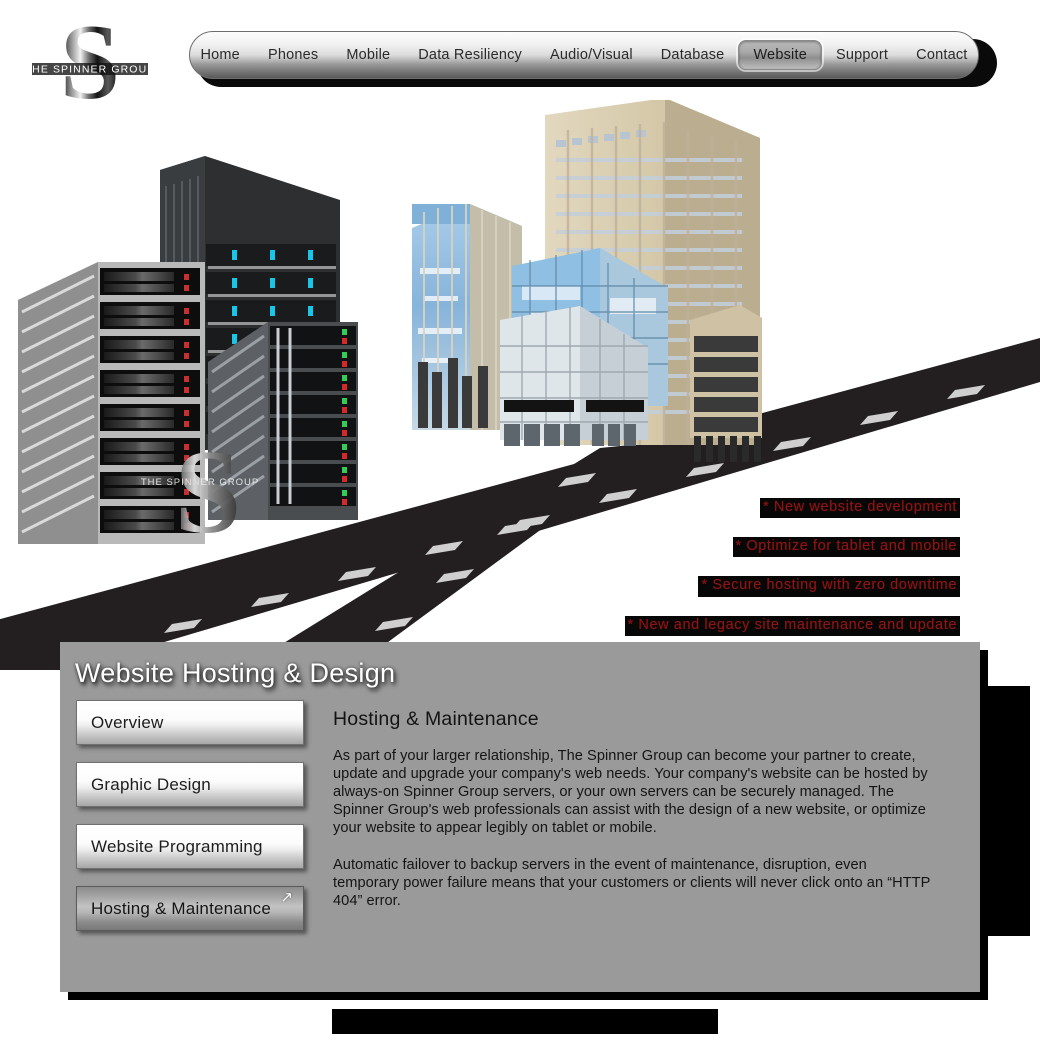 This screenshot has height=1040, width=1040. Describe the element at coordinates (470, 55) in the screenshot. I see `nav-item-data-resiliency: Data Resiliency` at that location.